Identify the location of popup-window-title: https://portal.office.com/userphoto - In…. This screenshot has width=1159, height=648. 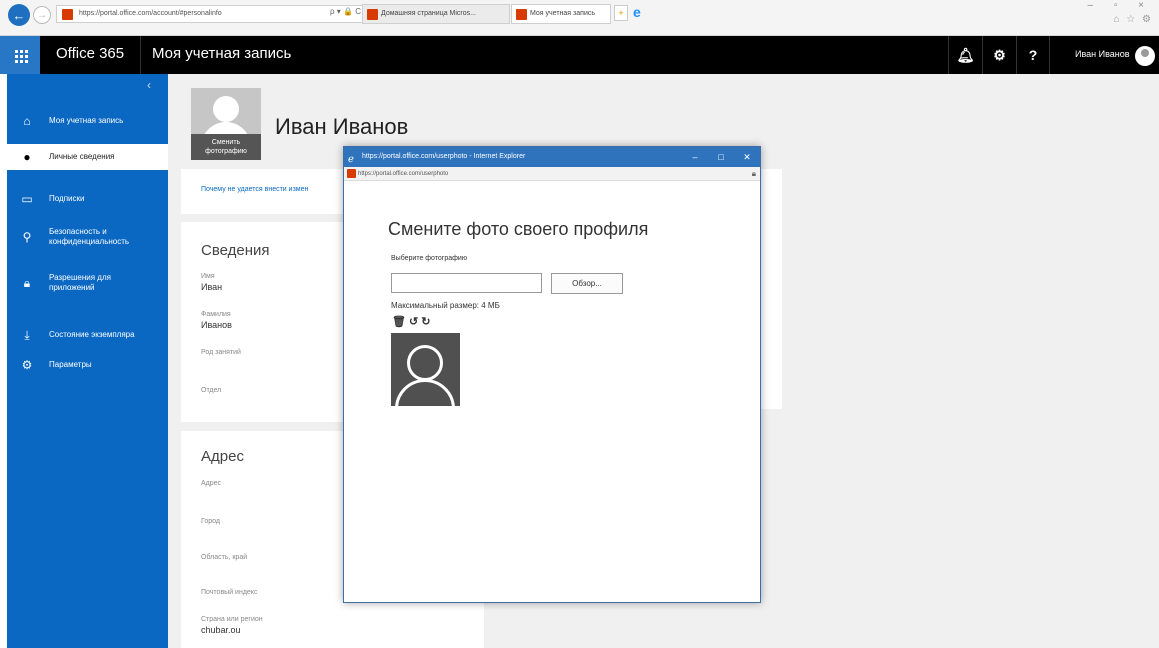
(444, 156).